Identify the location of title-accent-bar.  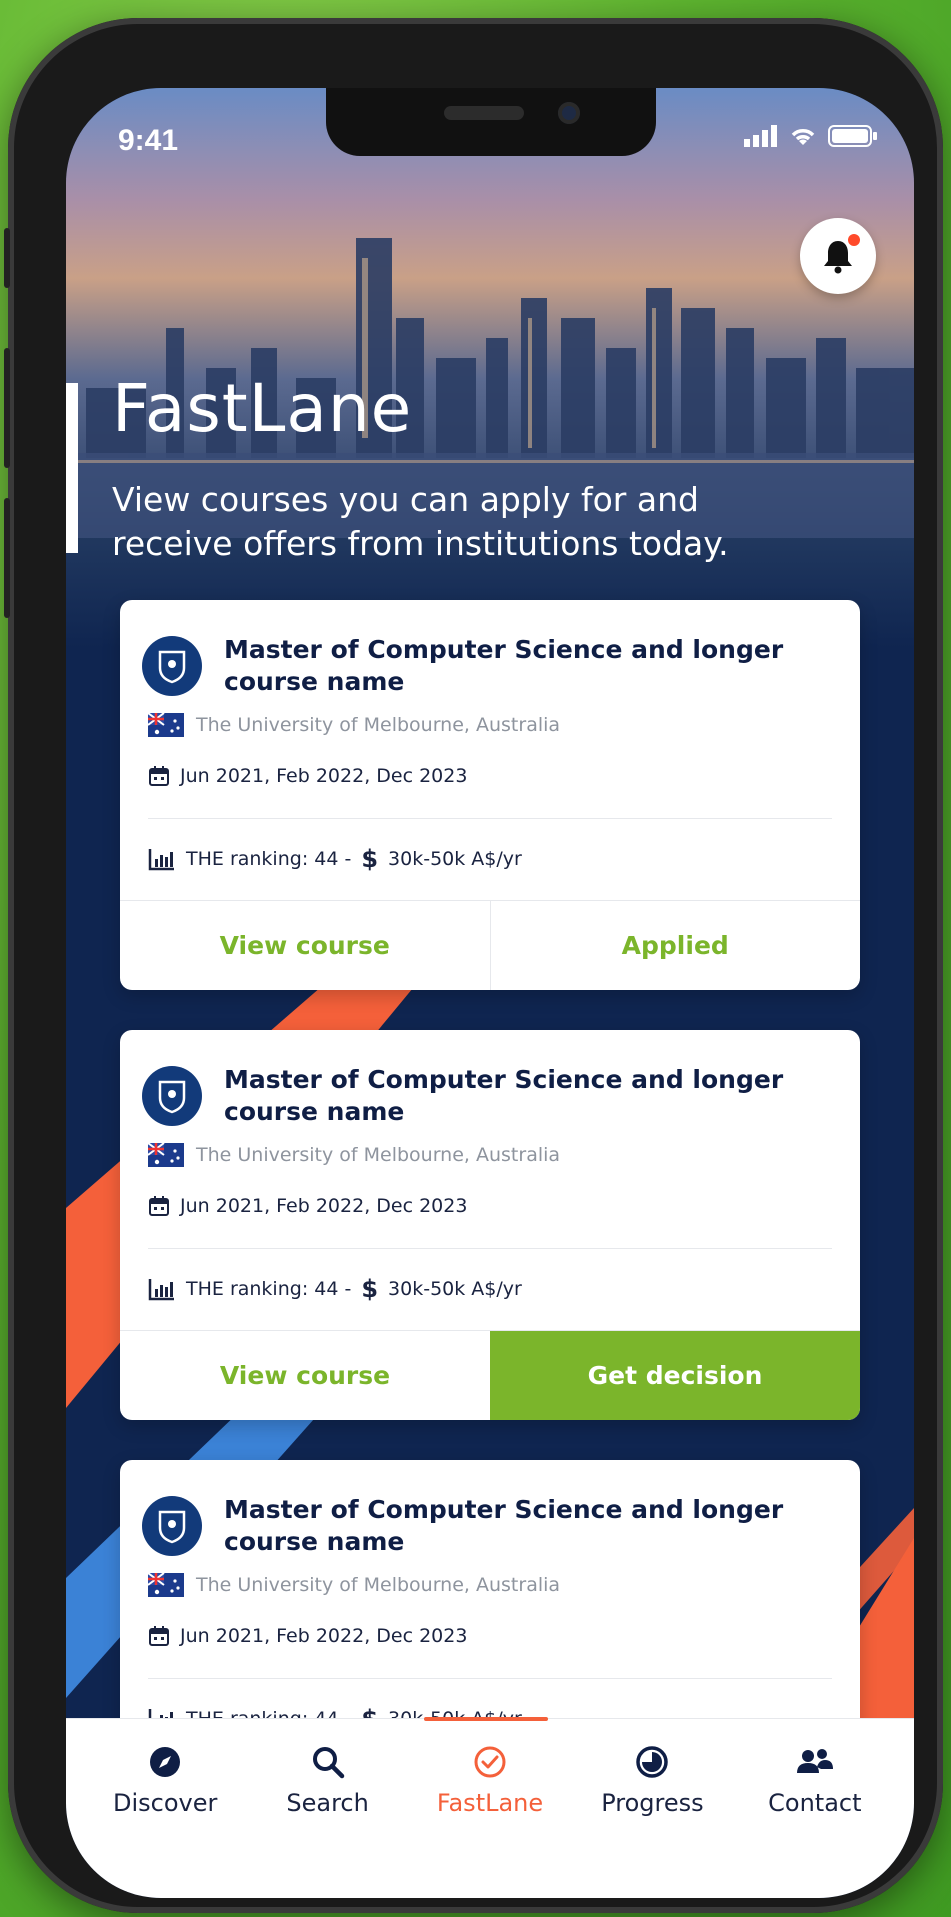
(72, 468).